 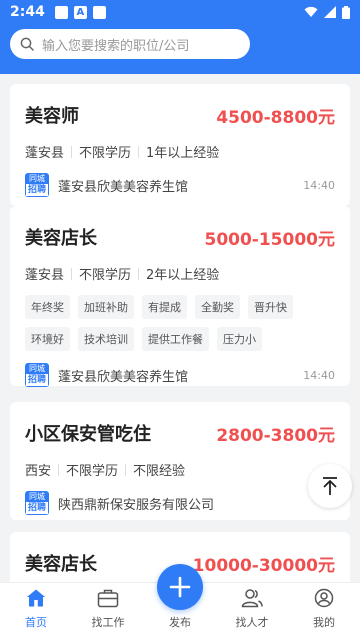 I want to click on job-salary: 10000-30000元, so click(x=263, y=565).